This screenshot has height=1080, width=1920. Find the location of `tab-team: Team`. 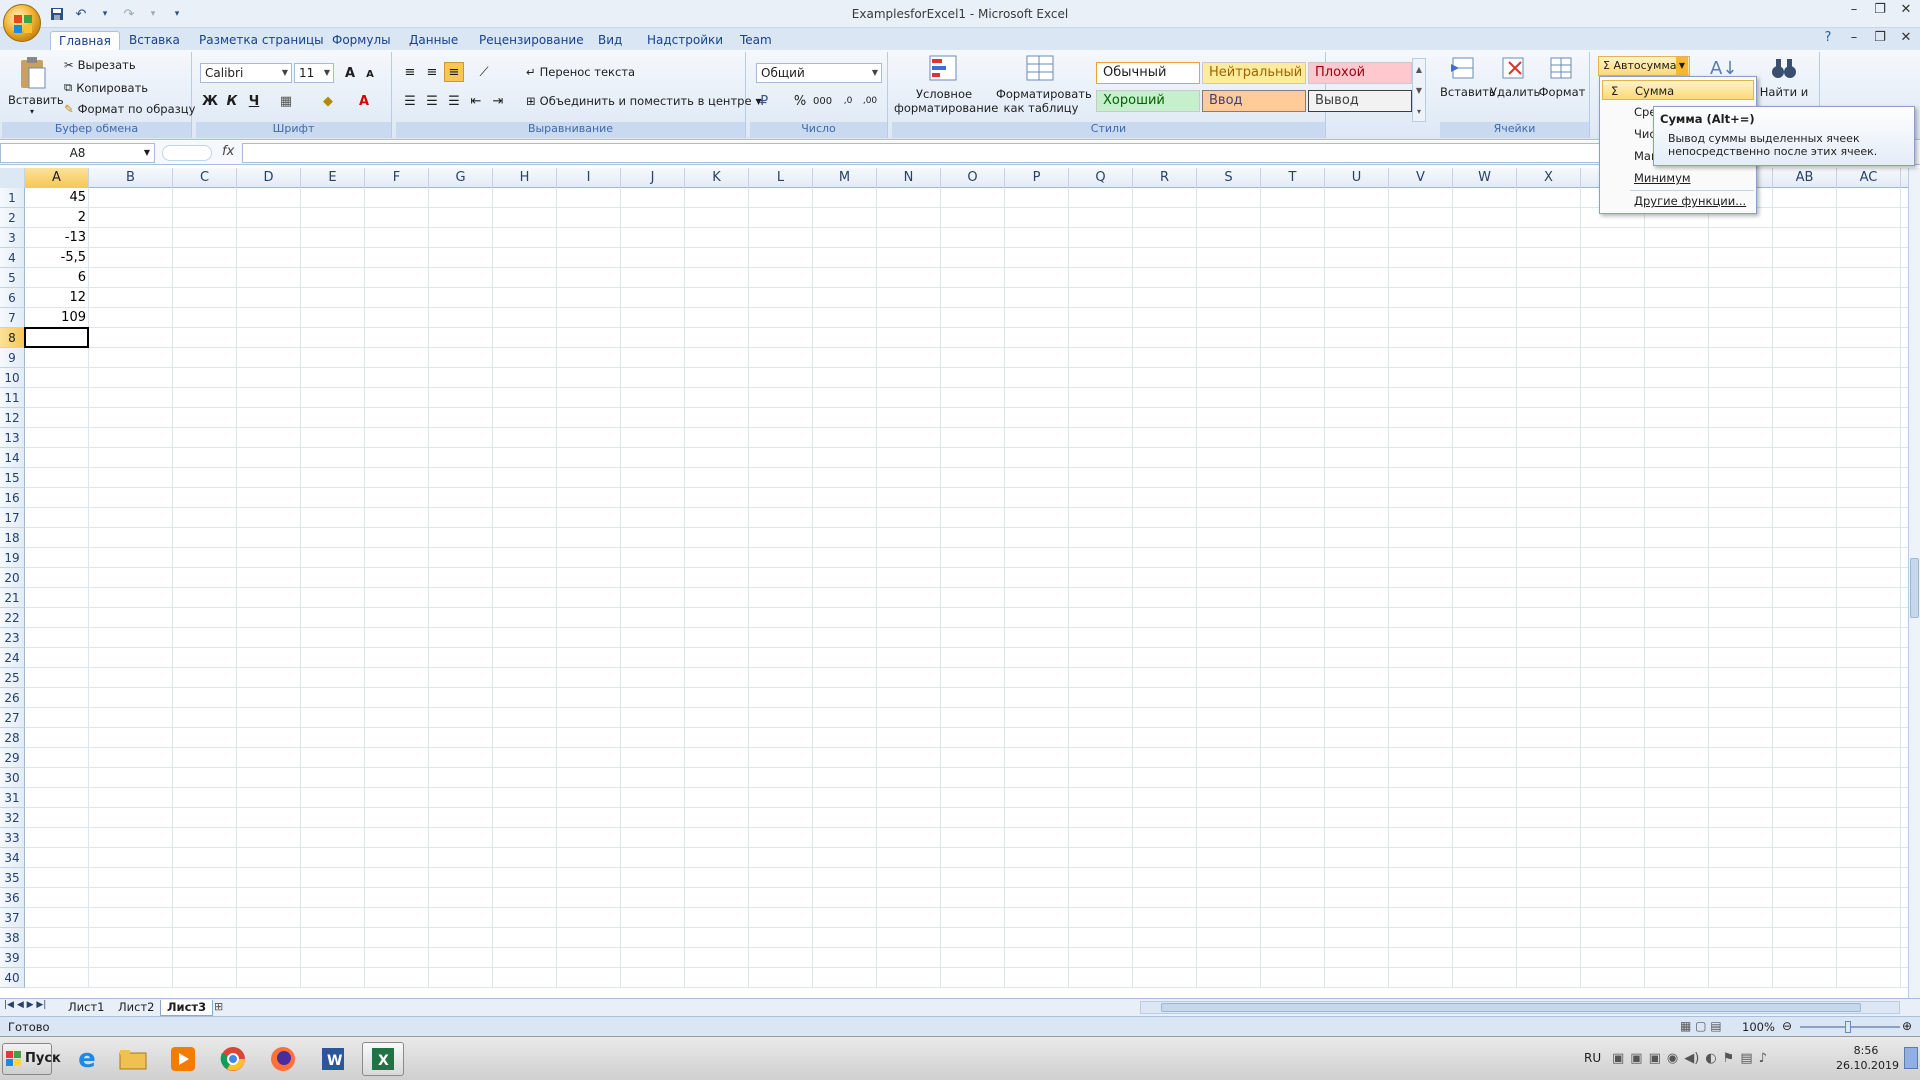

tab-team: Team is located at coordinates (756, 40).